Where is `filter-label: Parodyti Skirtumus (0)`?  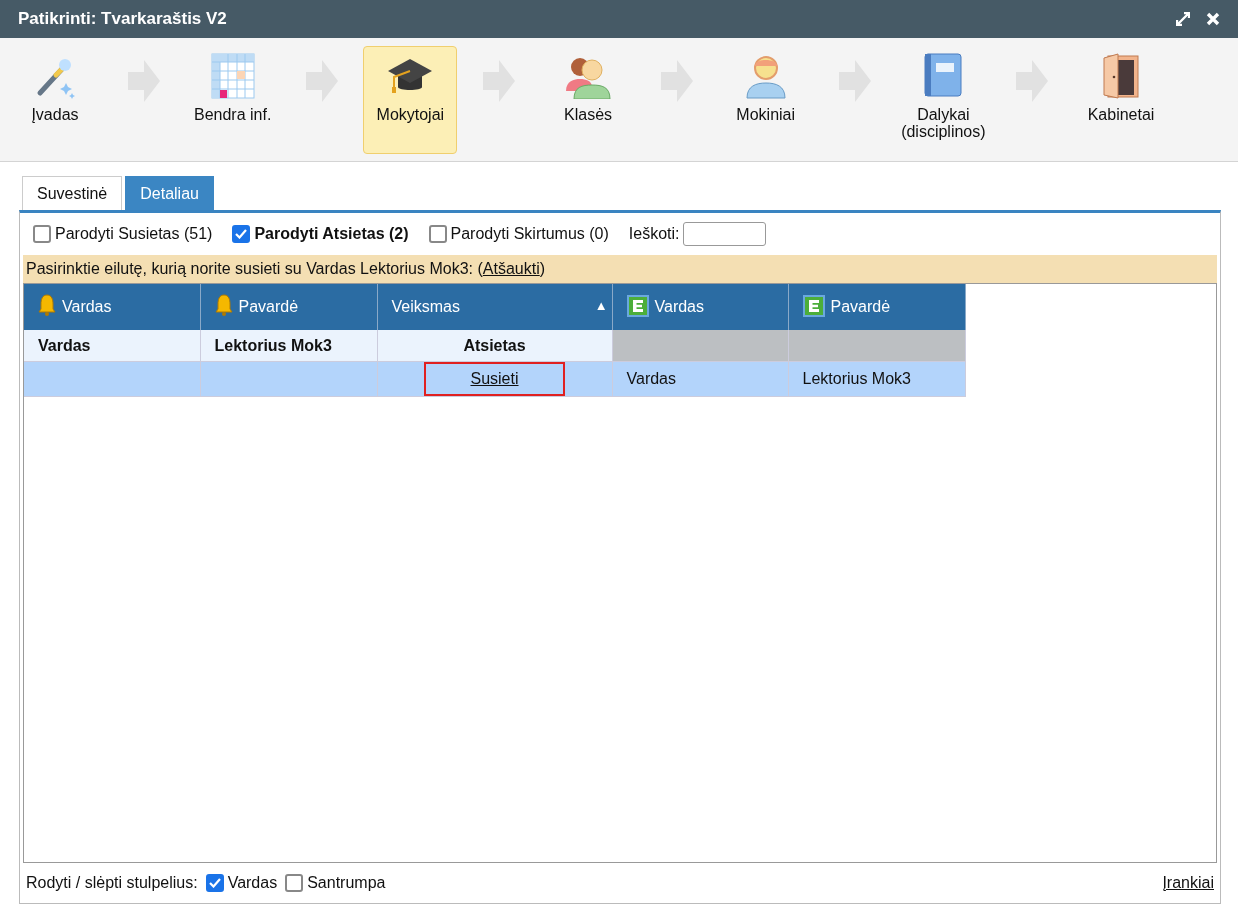 filter-label: Parodyti Skirtumus (0) is located at coordinates (529, 233).